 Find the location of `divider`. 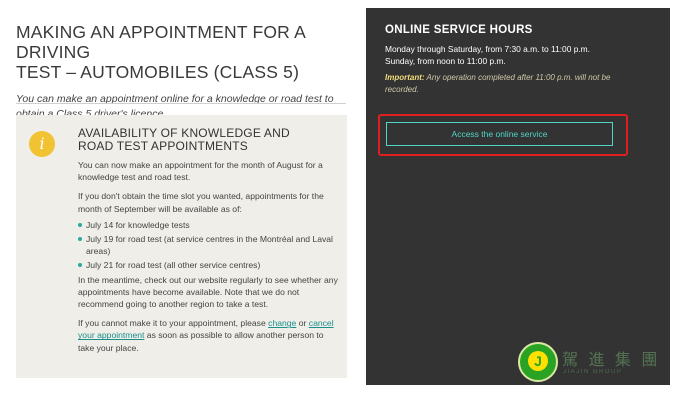

divider is located at coordinates (181, 103).